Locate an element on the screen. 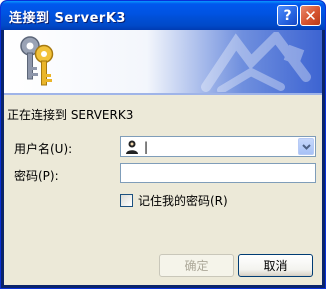 This screenshot has height=289, width=326. connecting-text: 正在连接到 SERVERK3 is located at coordinates (70, 115).